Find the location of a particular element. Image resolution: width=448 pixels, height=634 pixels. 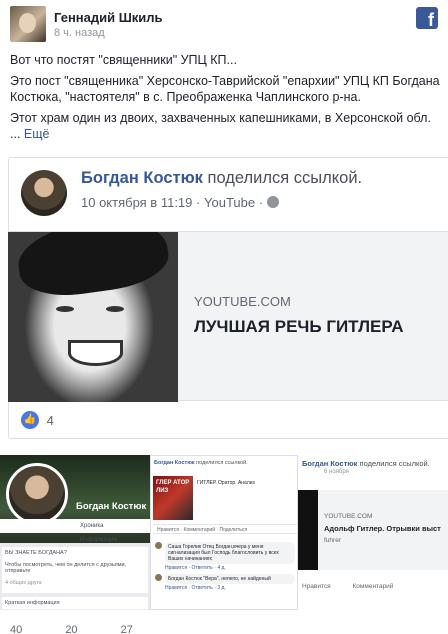

link-domain: YOUTUBE.COM is located at coordinates (242, 301).